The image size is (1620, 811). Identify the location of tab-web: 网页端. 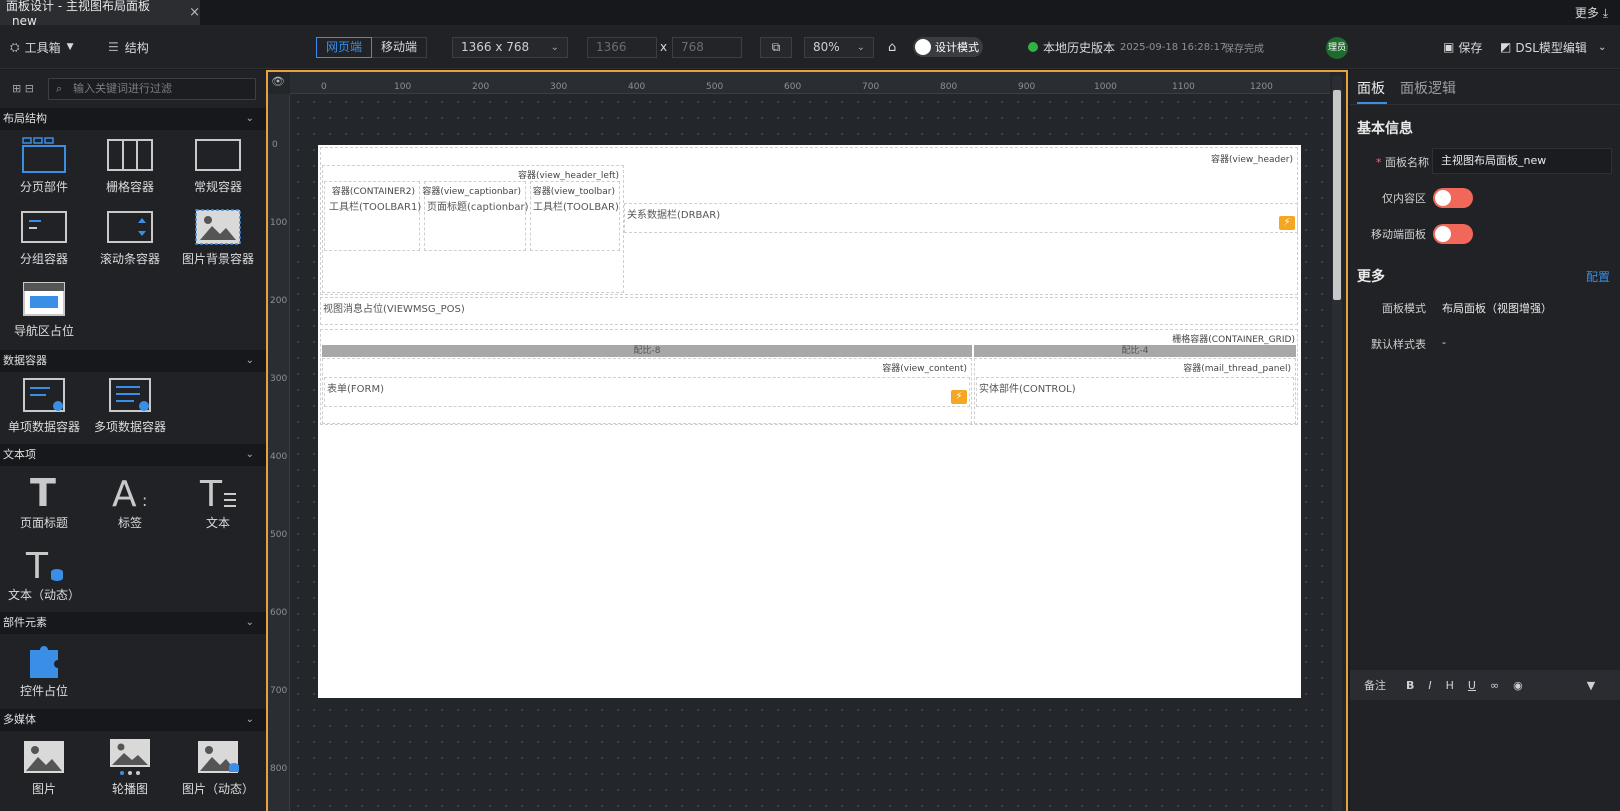
(344, 47).